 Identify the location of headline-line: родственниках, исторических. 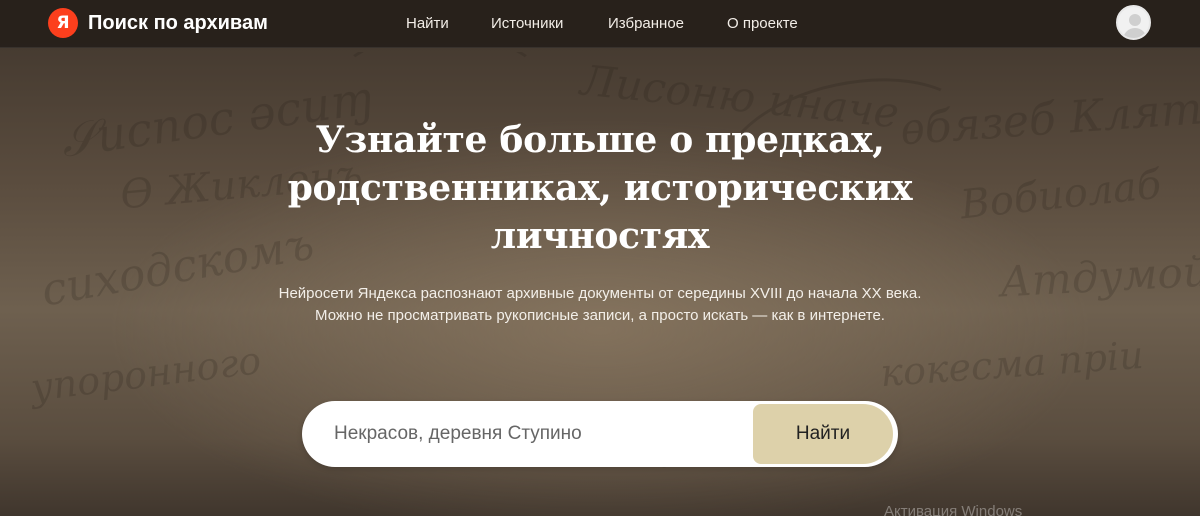
(600, 188).